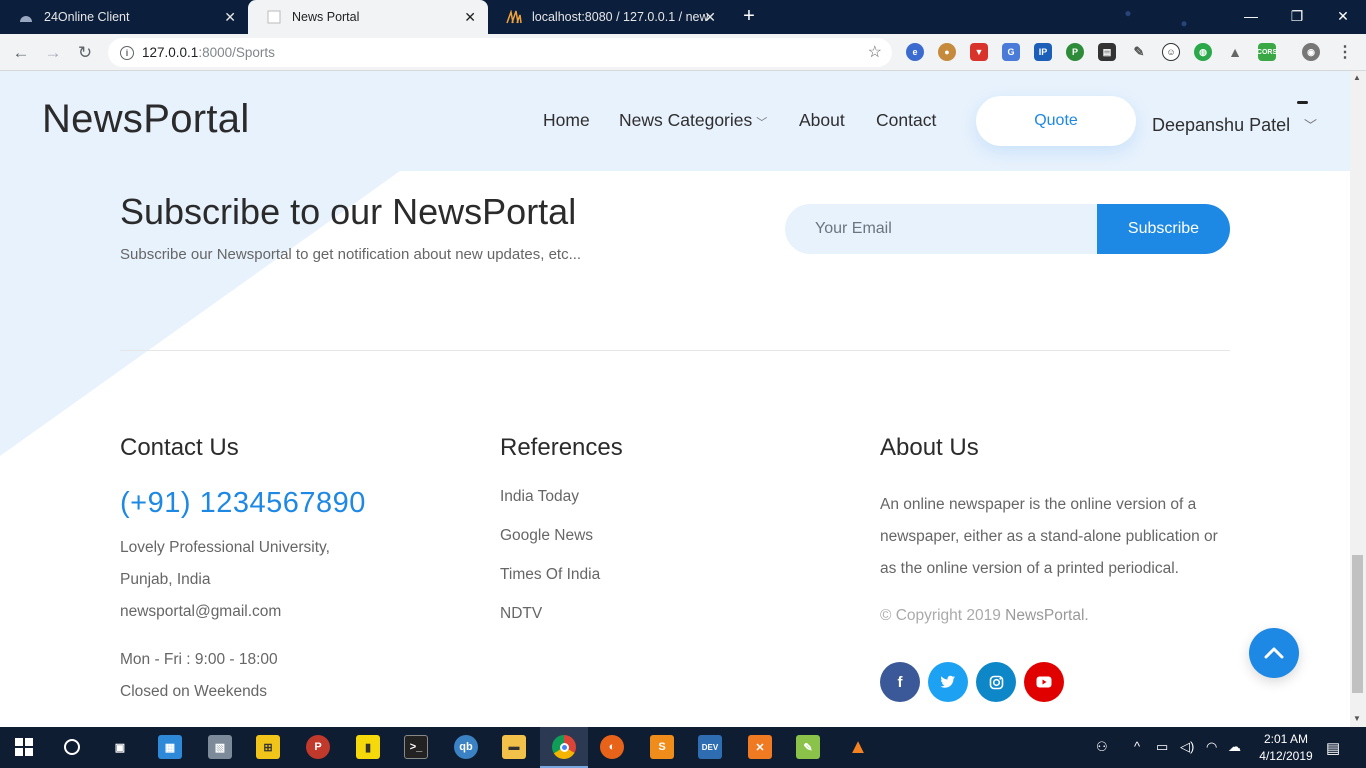  I want to click on psiphon-icon: P, so click(318, 747).